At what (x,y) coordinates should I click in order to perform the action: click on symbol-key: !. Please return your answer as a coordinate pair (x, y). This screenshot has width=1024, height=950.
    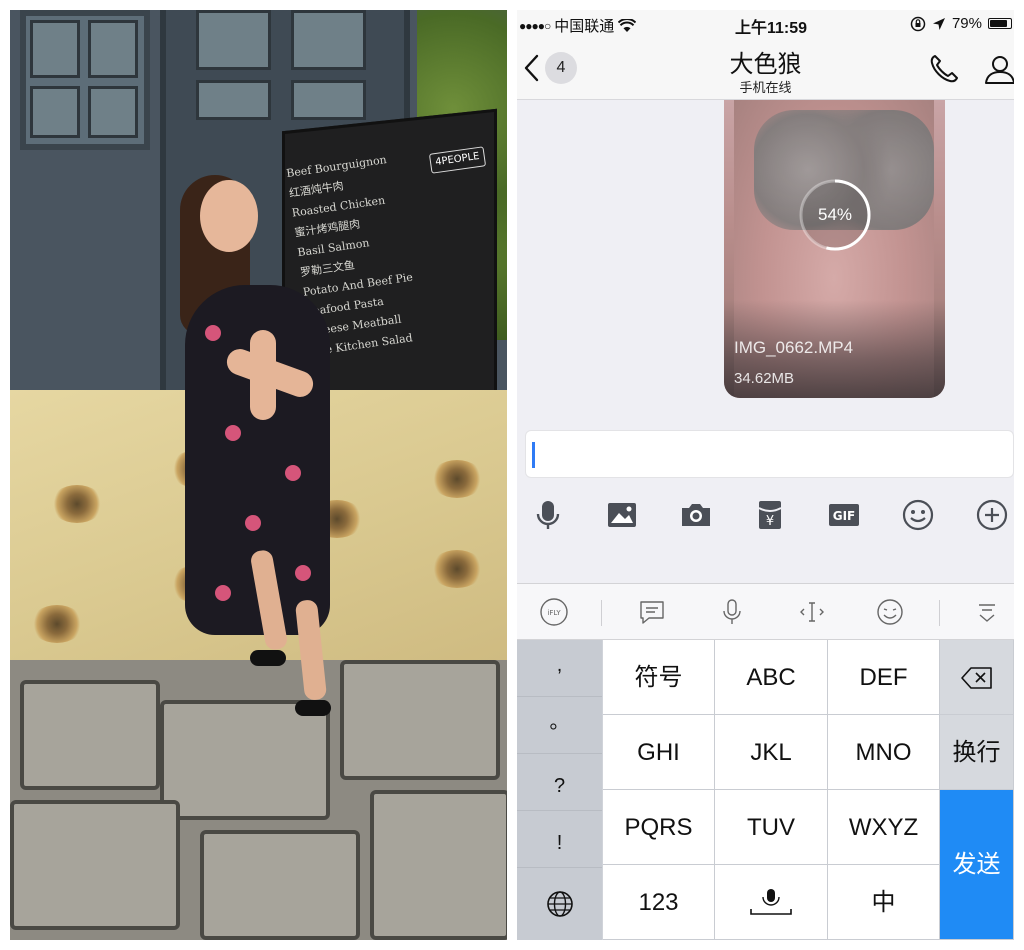
    Looking at the image, I should click on (559, 839).